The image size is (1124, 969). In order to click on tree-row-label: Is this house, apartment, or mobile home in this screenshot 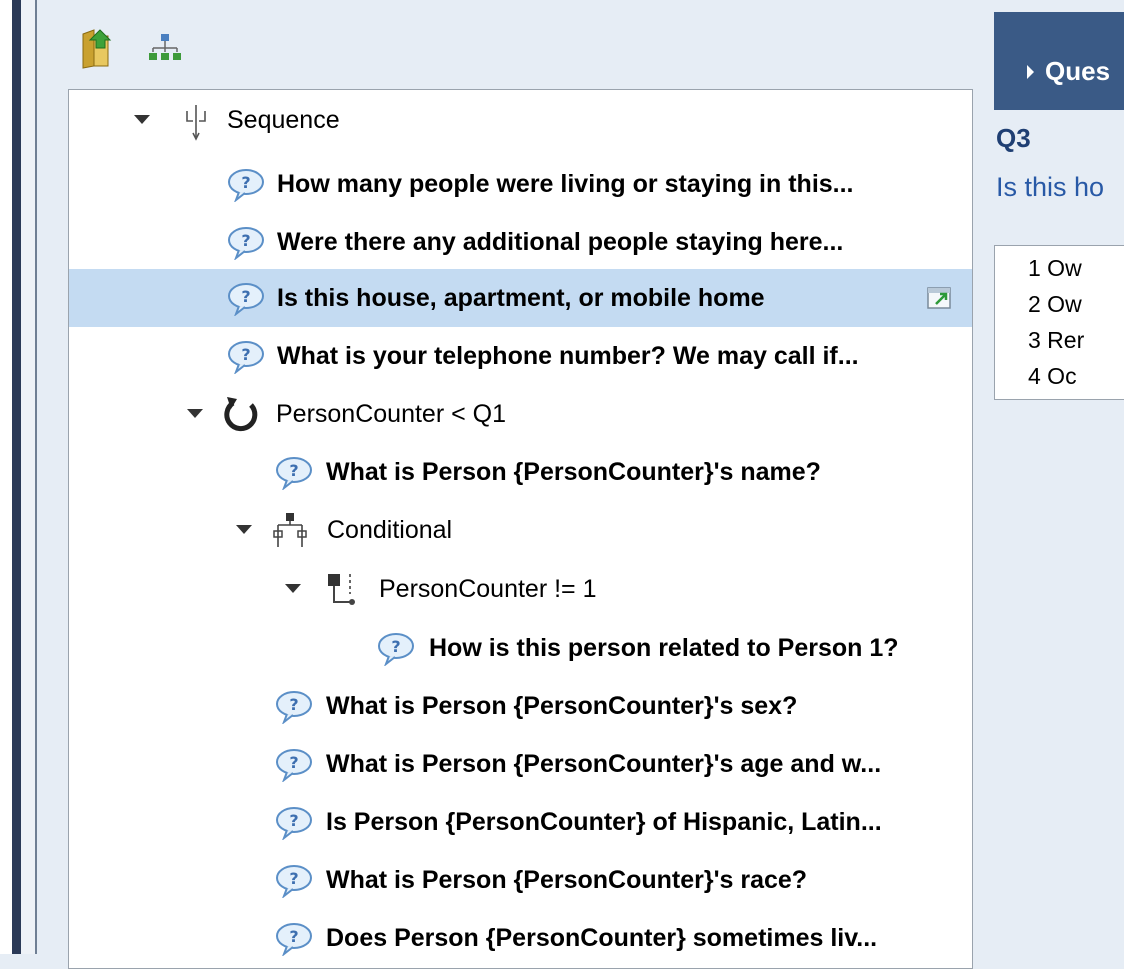, I will do `click(521, 298)`.